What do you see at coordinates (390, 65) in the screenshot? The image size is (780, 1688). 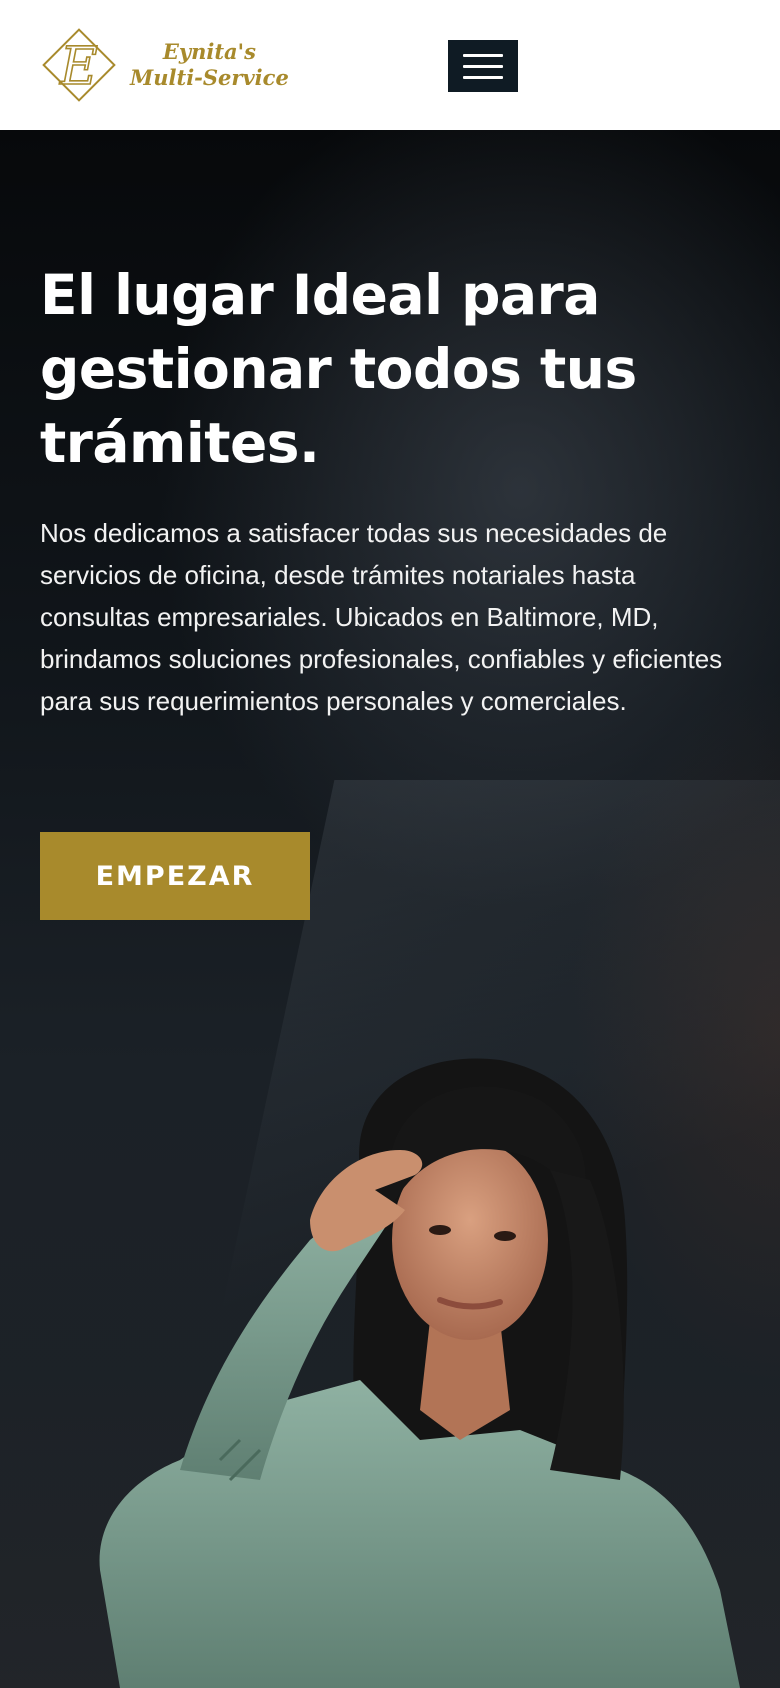 I see `site-header: E Eynita's Multi-Service` at bounding box center [390, 65].